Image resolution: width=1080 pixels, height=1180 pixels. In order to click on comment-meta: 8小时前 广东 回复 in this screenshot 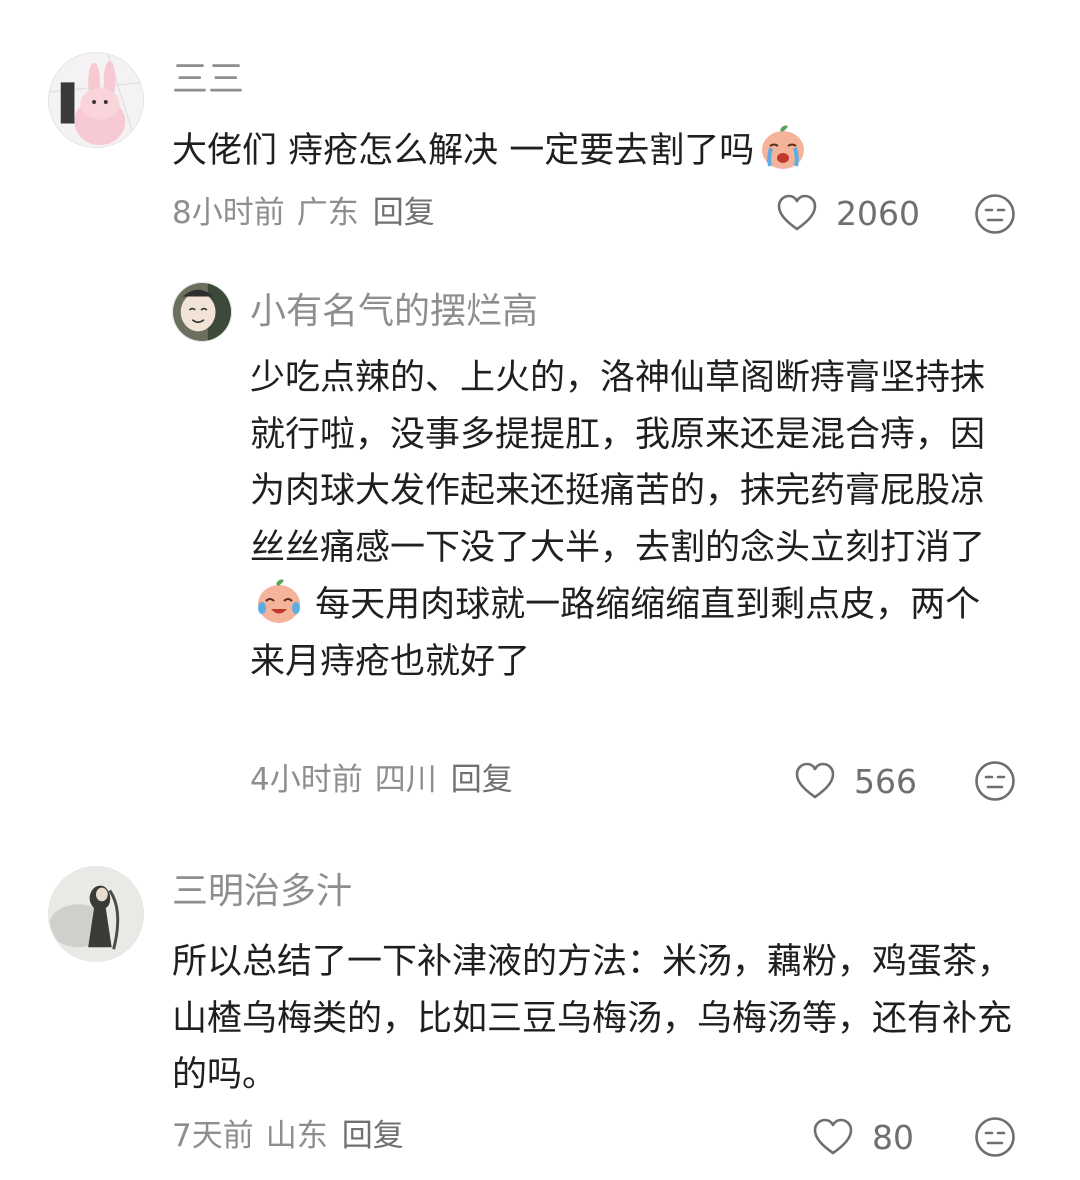, I will do `click(303, 213)`.